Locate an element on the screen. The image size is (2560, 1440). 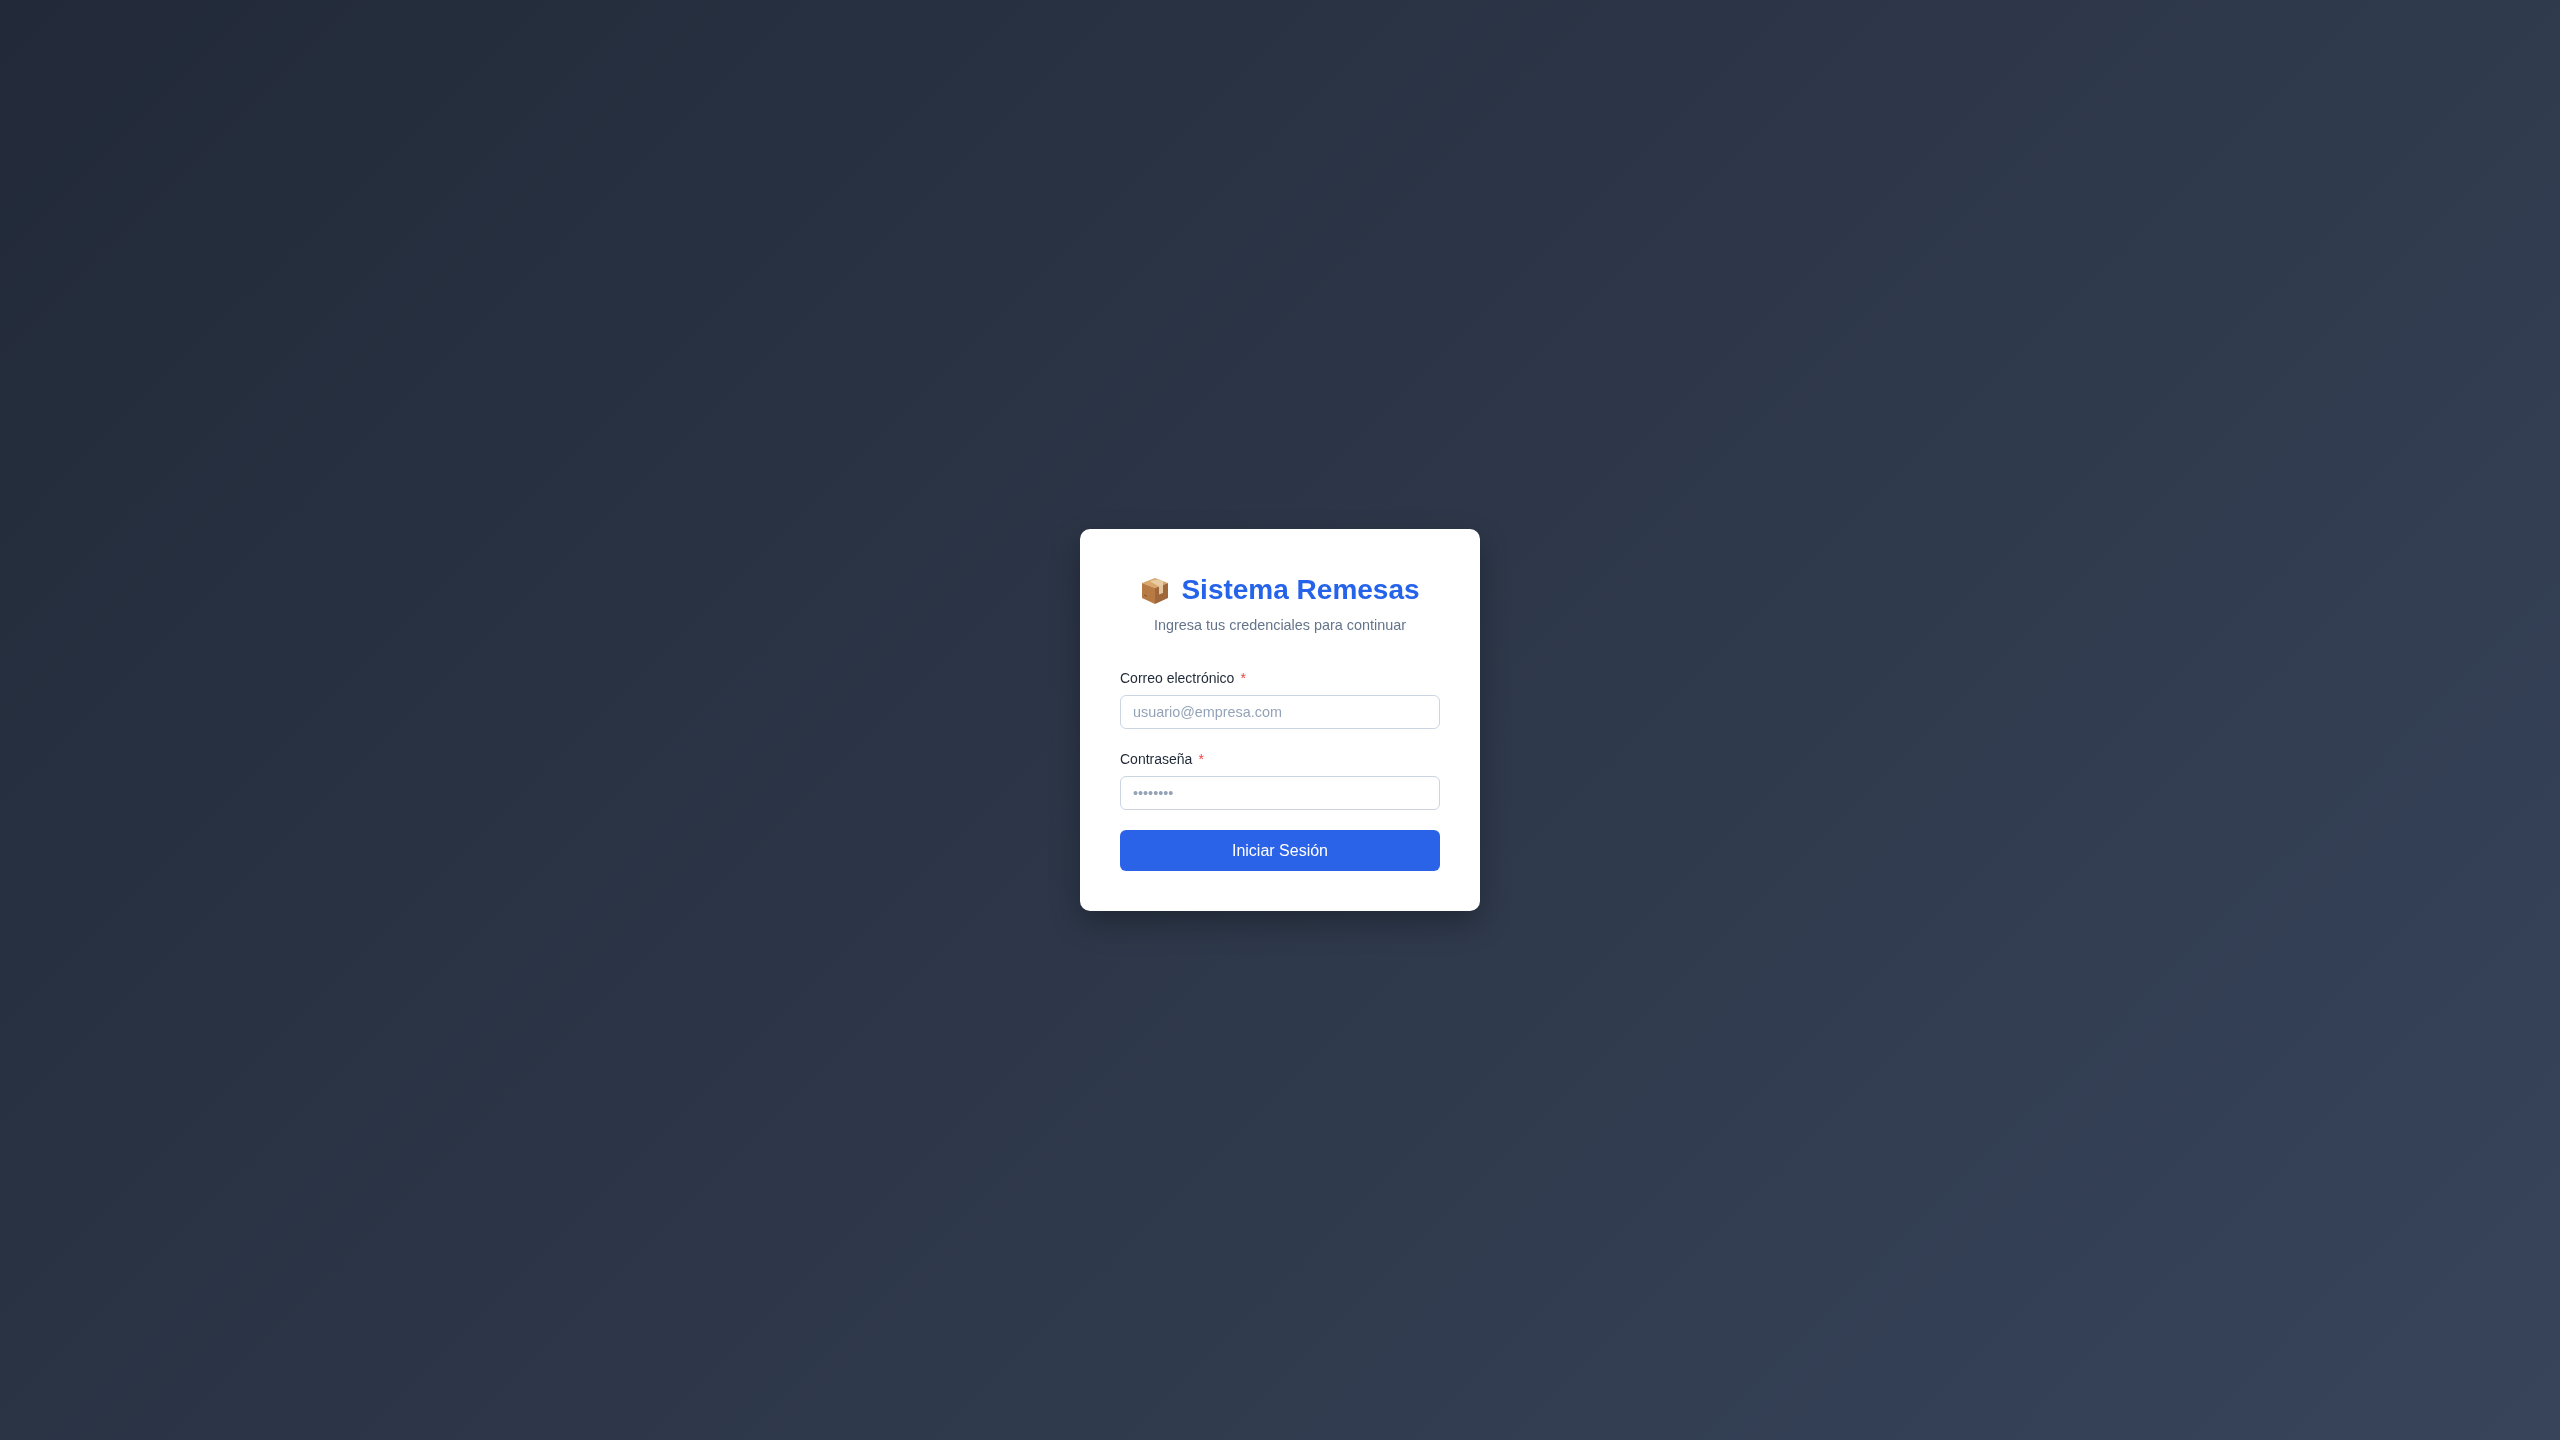
package-icon is located at coordinates (1155, 590).